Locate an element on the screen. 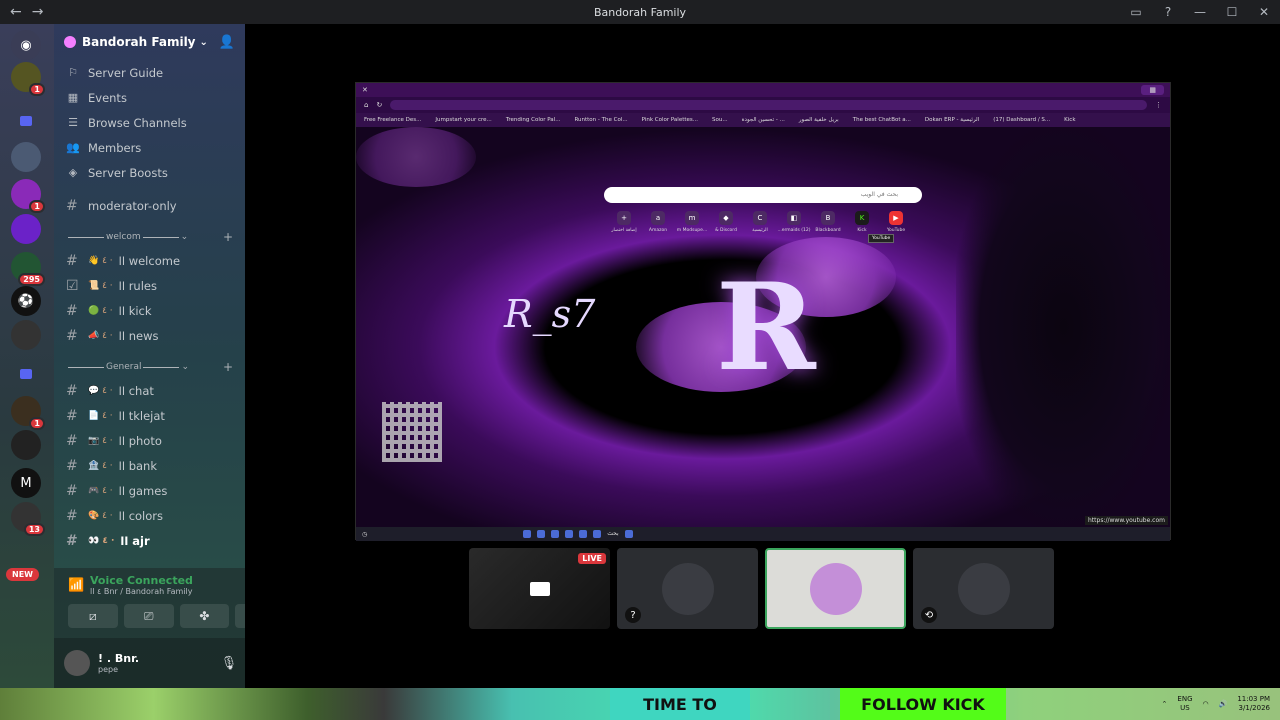 This screenshot has height=720, width=1280. dragon-art is located at coordinates (1063, 327).